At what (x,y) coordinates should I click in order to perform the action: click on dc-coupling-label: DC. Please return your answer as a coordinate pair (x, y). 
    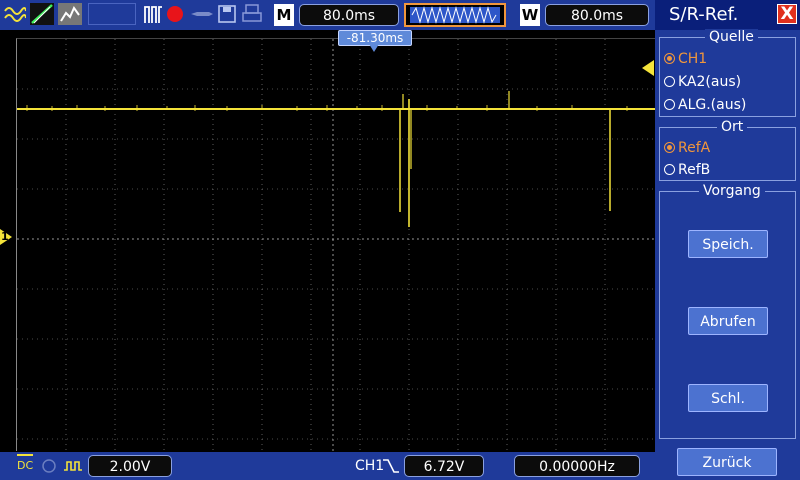
    Looking at the image, I should click on (25, 465).